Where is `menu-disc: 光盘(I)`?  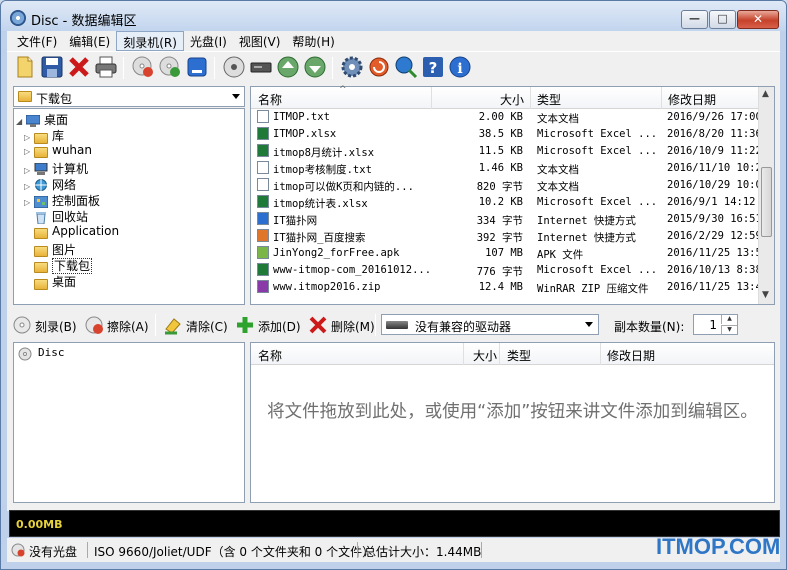
menu-disc: 光盘(I) is located at coordinates (208, 41).